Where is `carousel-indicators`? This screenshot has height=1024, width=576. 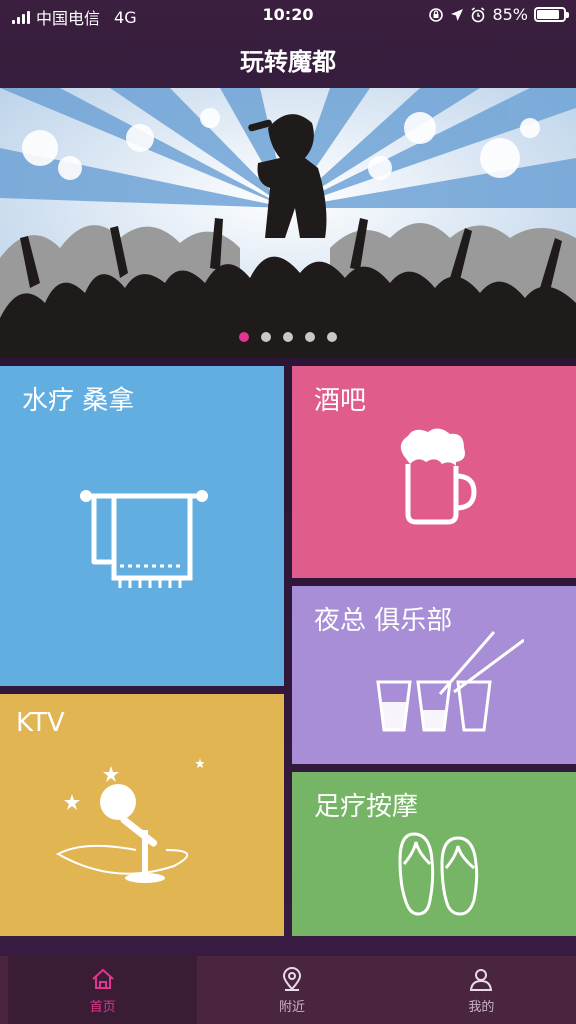
carousel-indicators is located at coordinates (288, 337).